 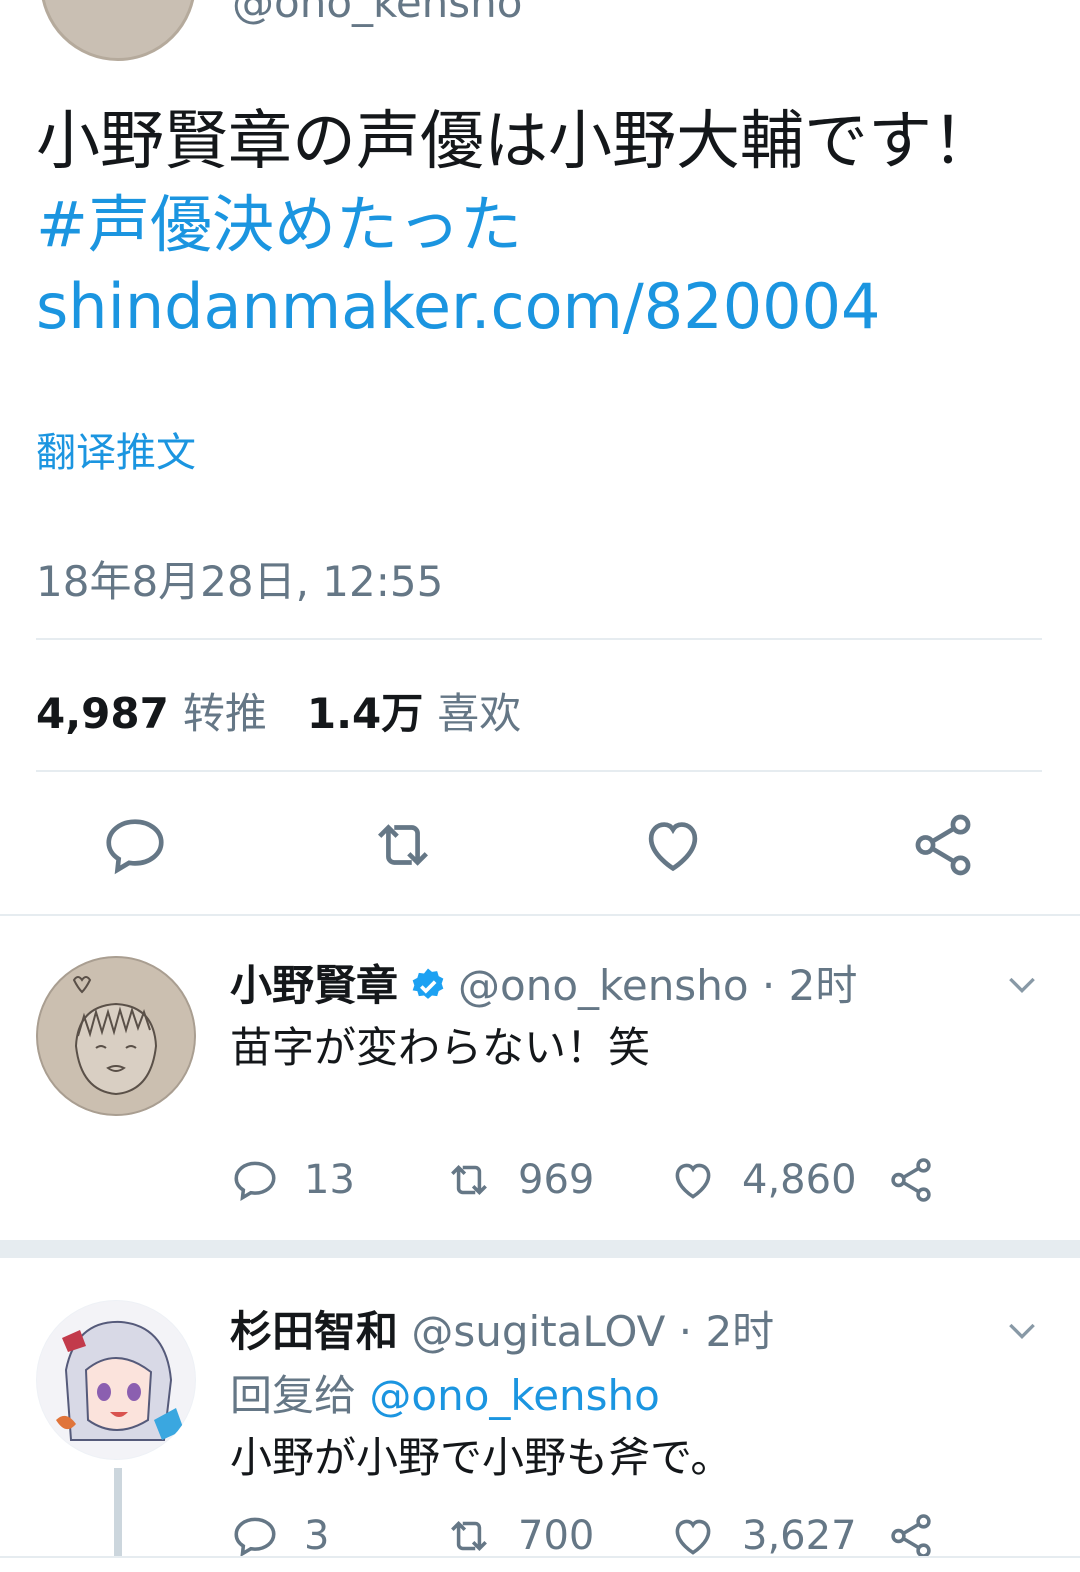 What do you see at coordinates (314, 985) in the screenshot?
I see `display-name: 小野賢章` at bounding box center [314, 985].